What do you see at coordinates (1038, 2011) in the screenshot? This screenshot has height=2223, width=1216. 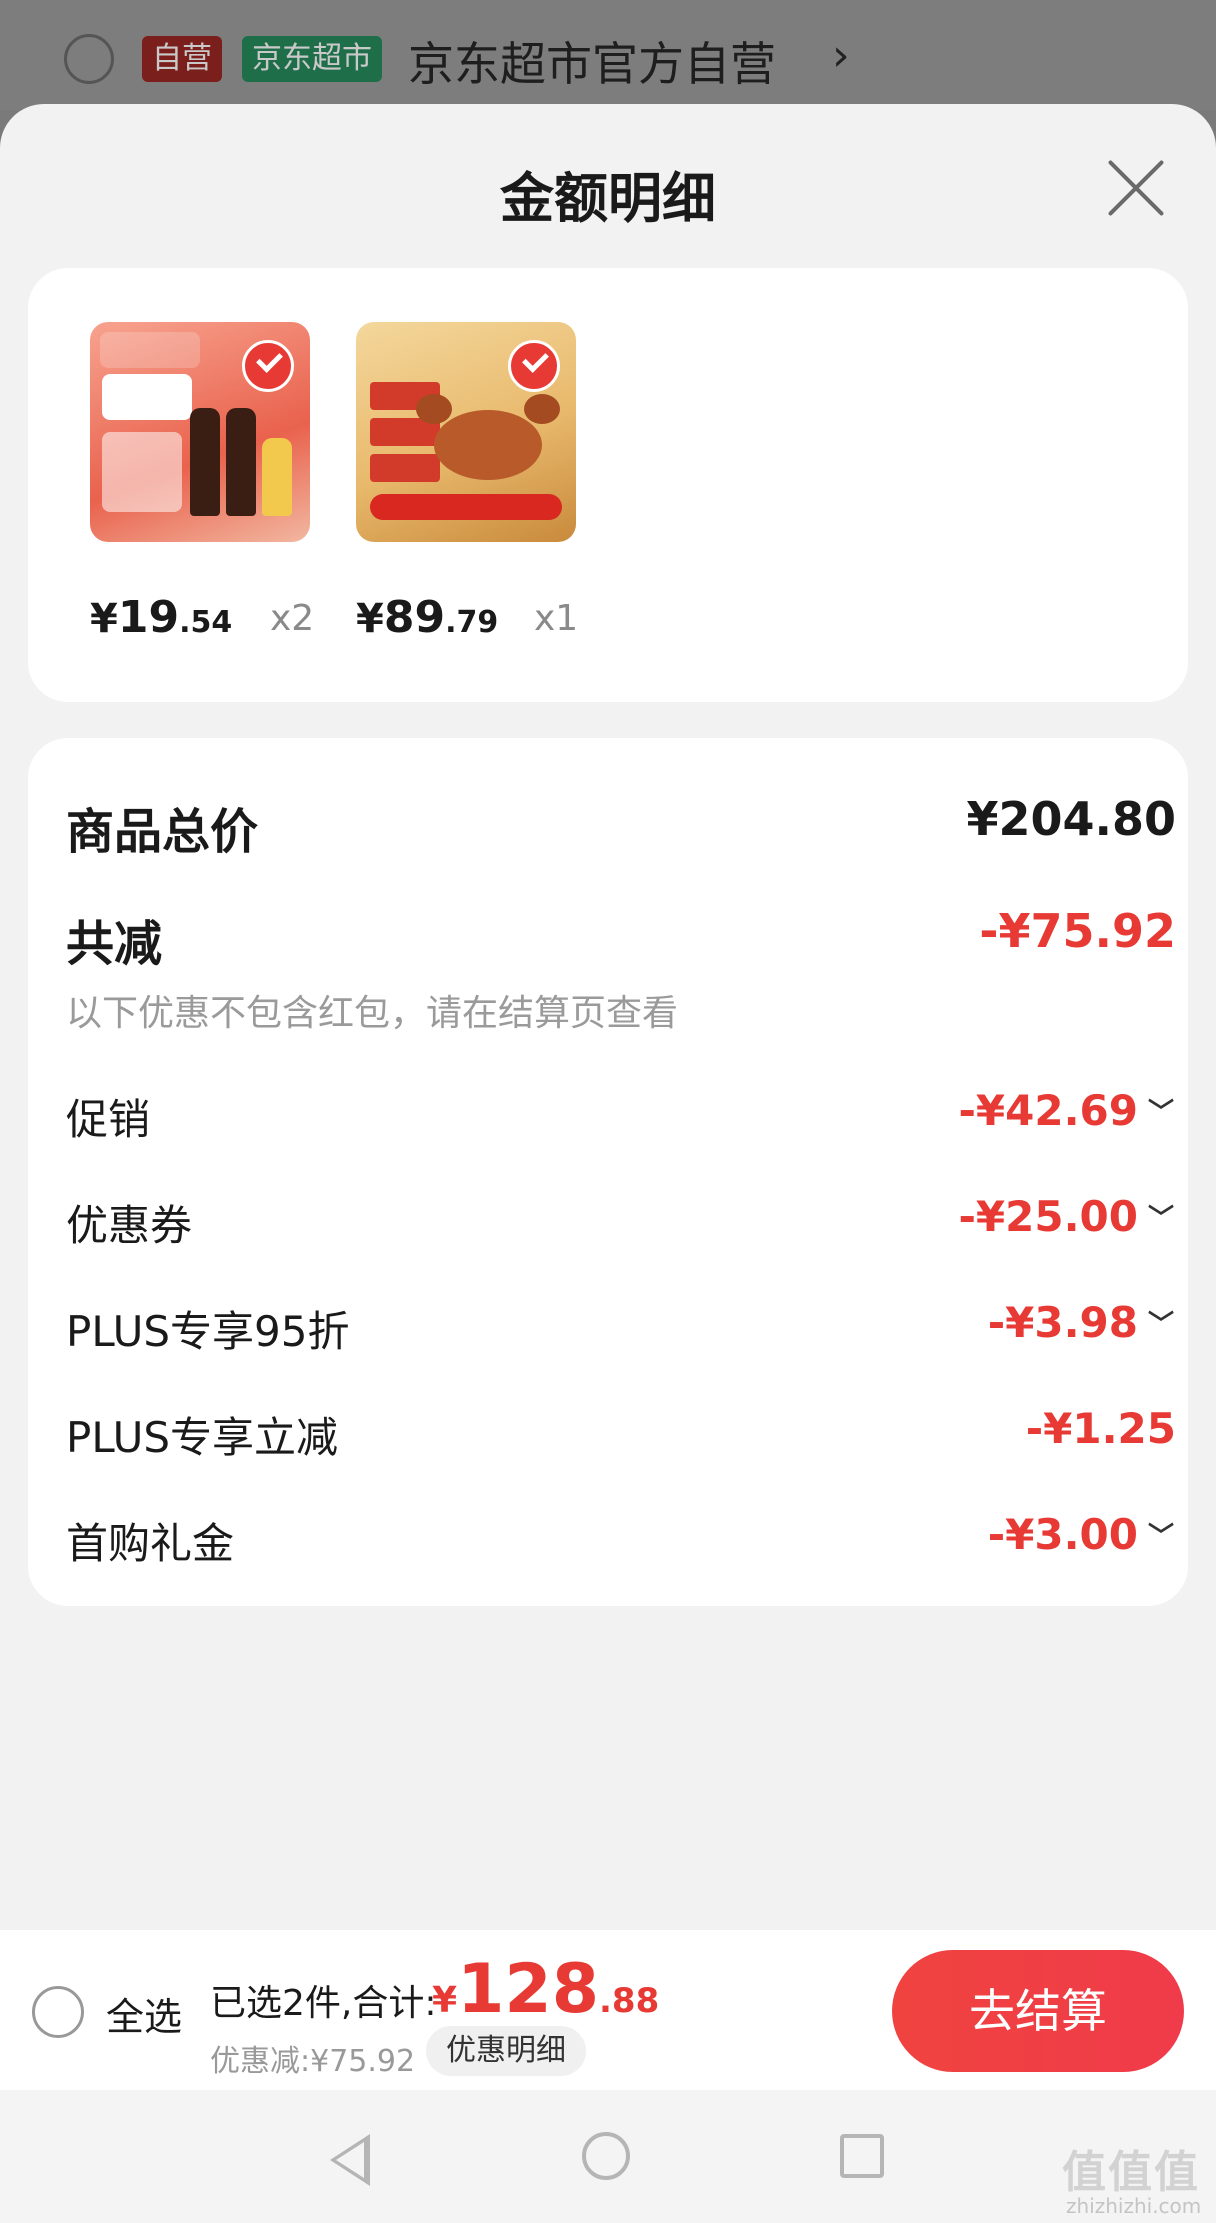 I see `checkout-button: 去结算` at bounding box center [1038, 2011].